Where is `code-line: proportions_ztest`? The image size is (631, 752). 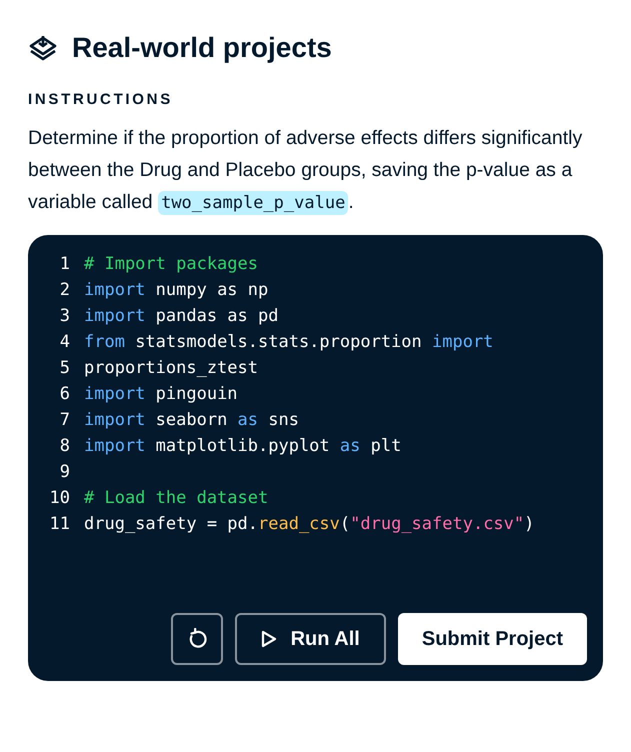 code-line: proportions_ztest is located at coordinates (171, 368).